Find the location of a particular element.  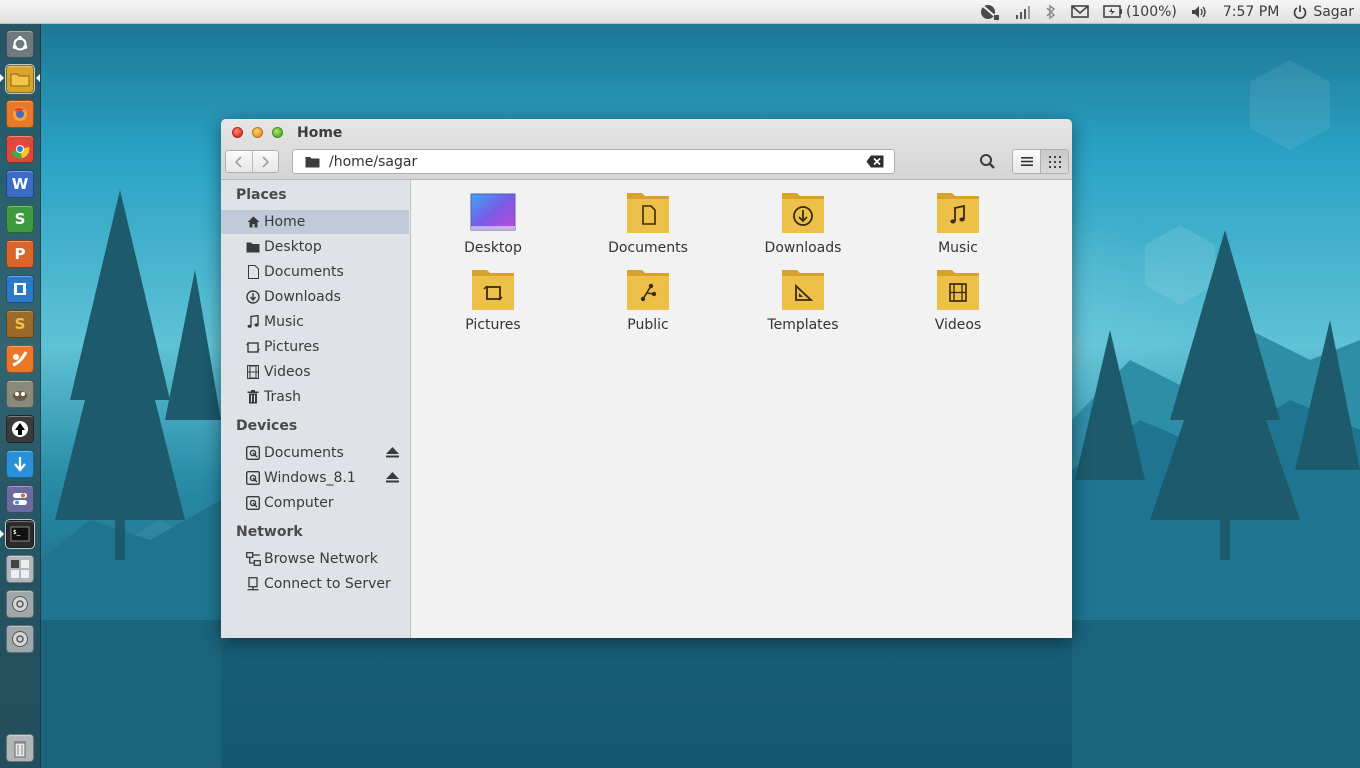

launcher-workspace-switcher is located at coordinates (20, 569).